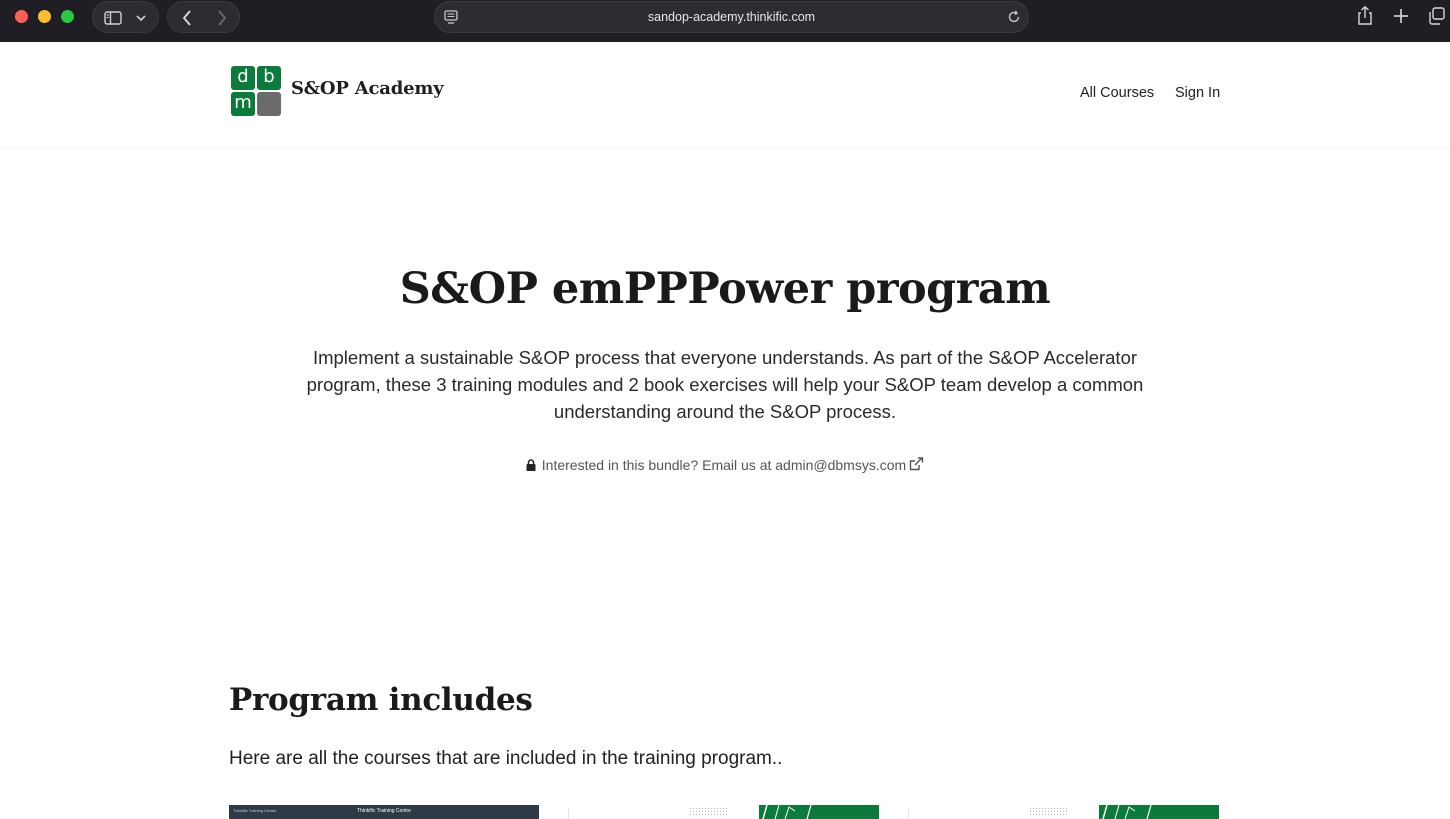  What do you see at coordinates (125, 17) in the screenshot?
I see `sidebar-toggle-group` at bounding box center [125, 17].